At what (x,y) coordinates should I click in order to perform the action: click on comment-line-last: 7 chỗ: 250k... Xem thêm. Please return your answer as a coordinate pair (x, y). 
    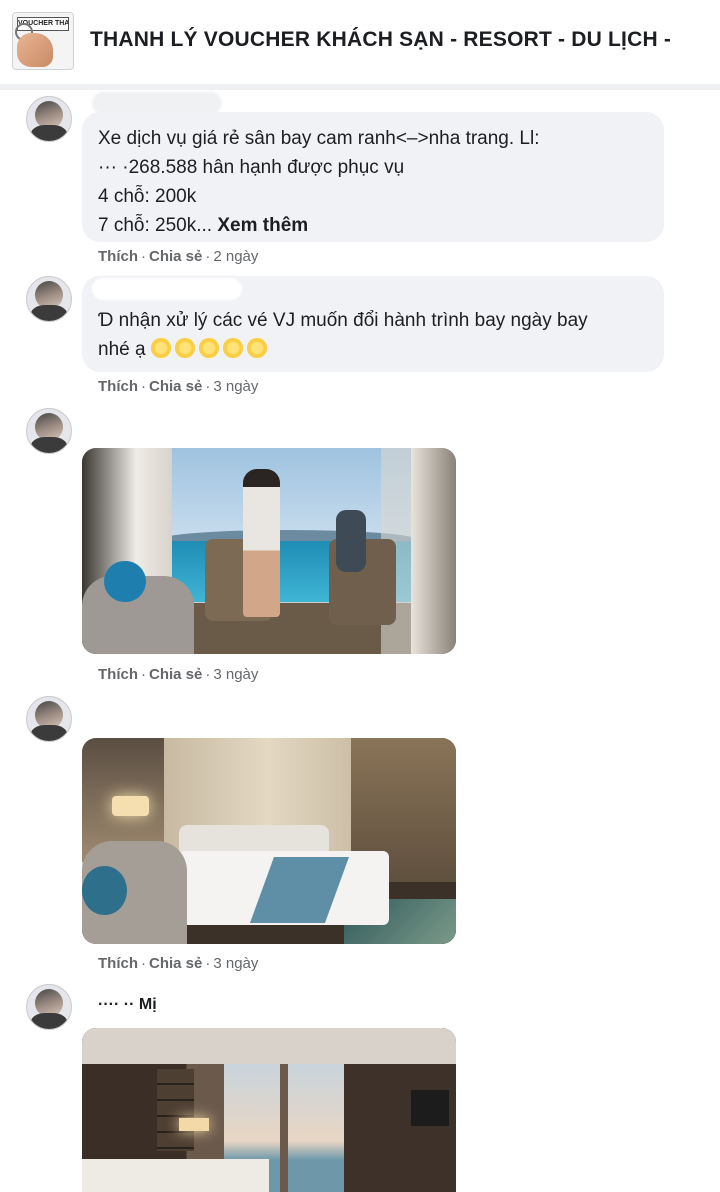
    Looking at the image, I should click on (373, 225).